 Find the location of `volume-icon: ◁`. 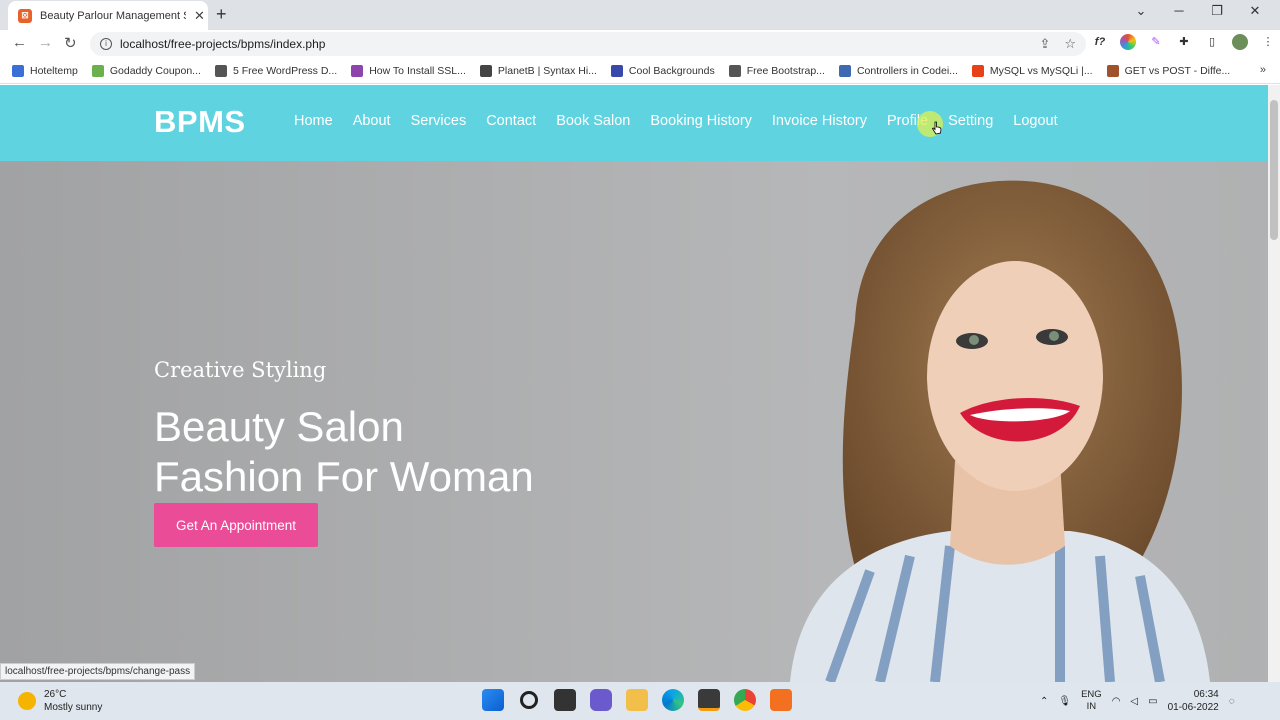

volume-icon: ◁ is located at coordinates (1134, 701).